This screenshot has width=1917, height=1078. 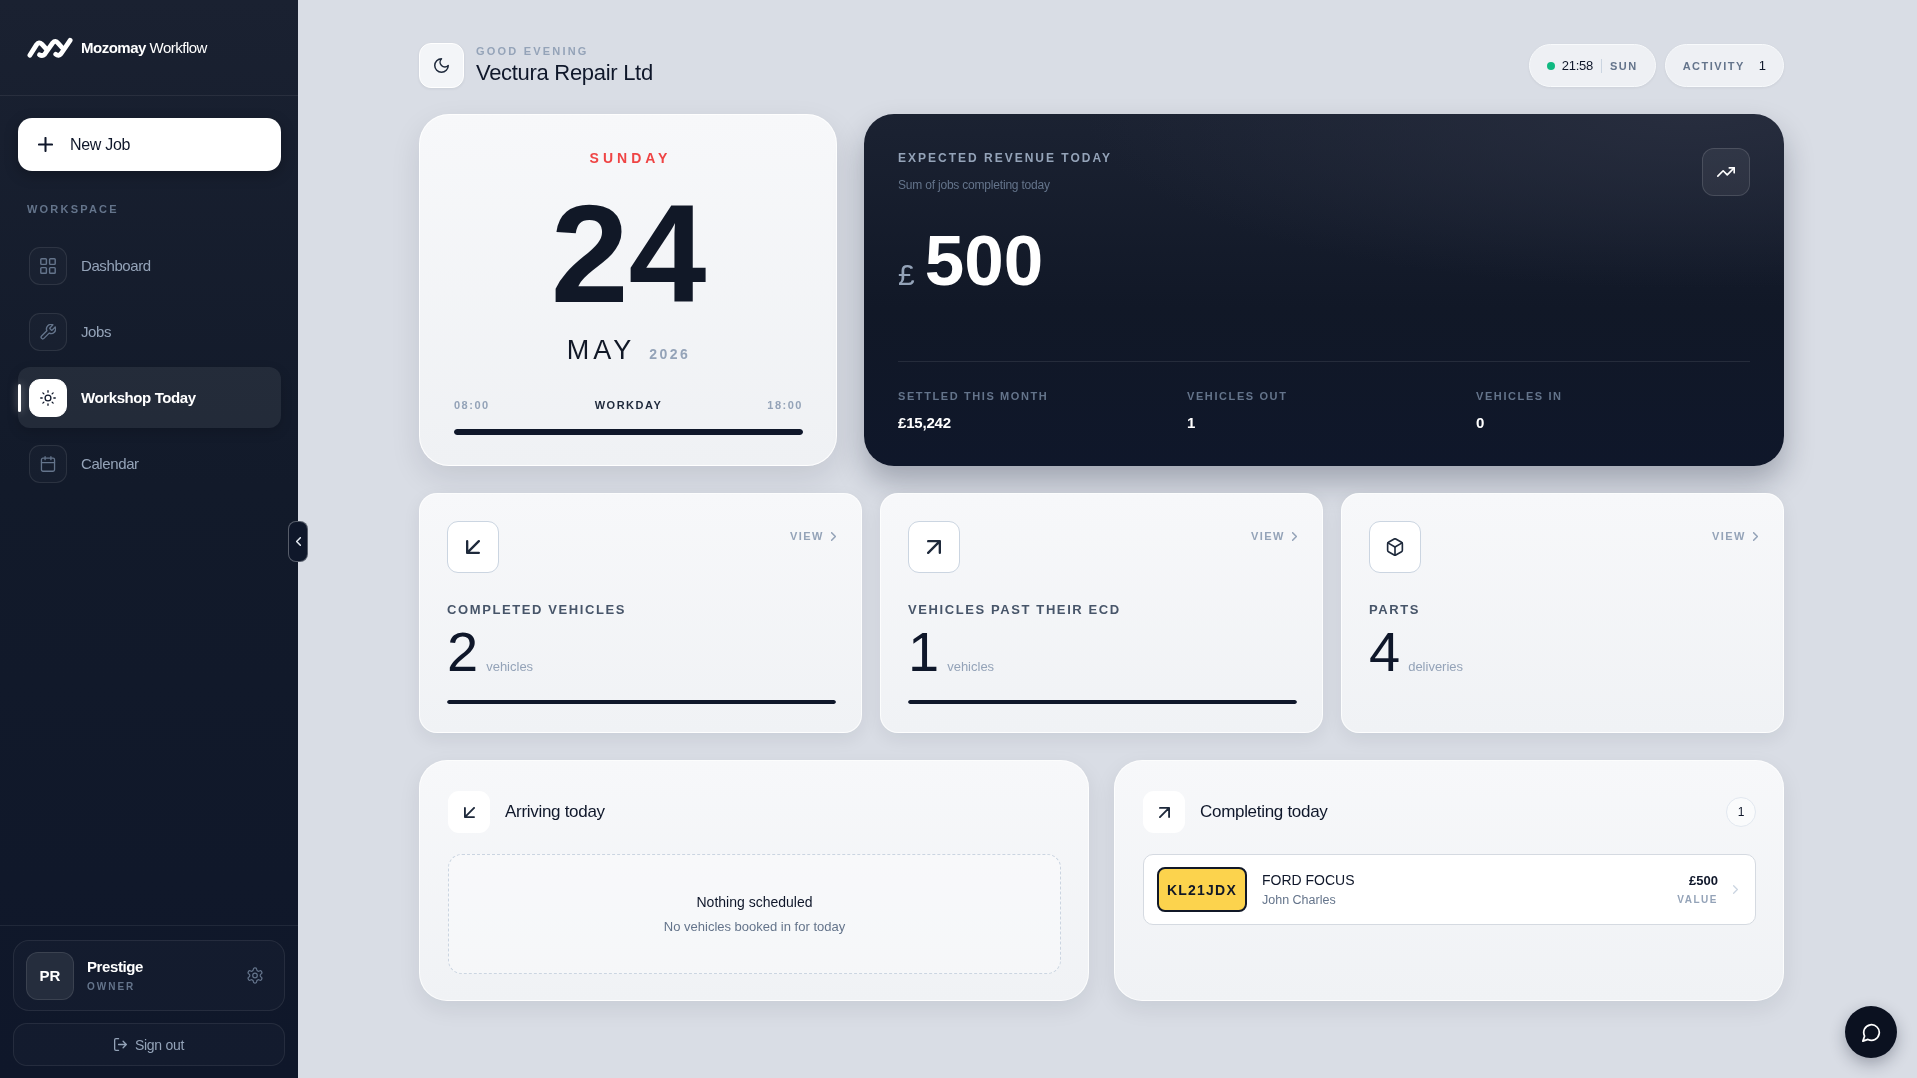 I want to click on revenue-amount: 500, so click(x=984, y=261).